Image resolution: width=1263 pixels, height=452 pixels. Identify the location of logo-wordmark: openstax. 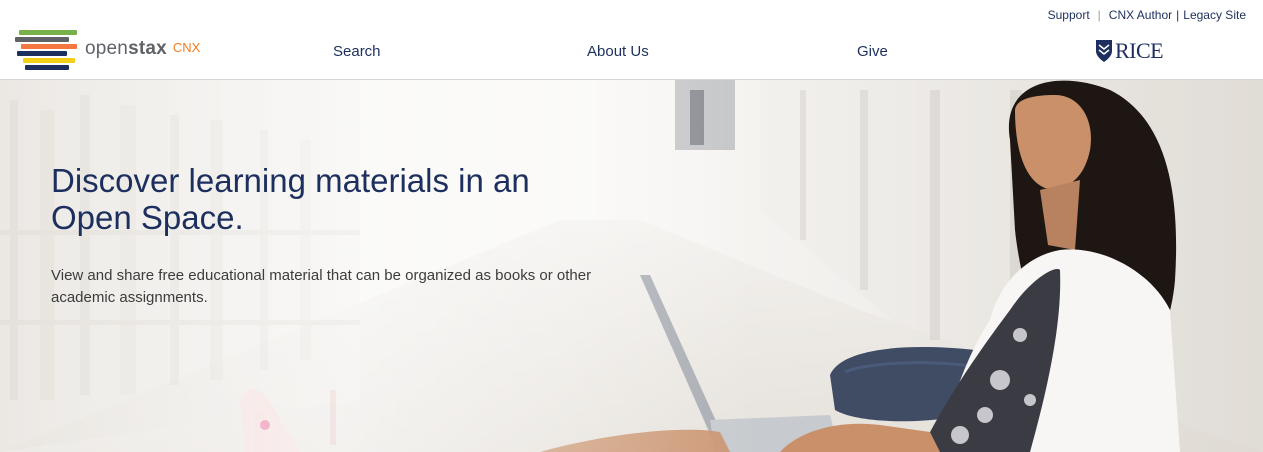
(126, 49).